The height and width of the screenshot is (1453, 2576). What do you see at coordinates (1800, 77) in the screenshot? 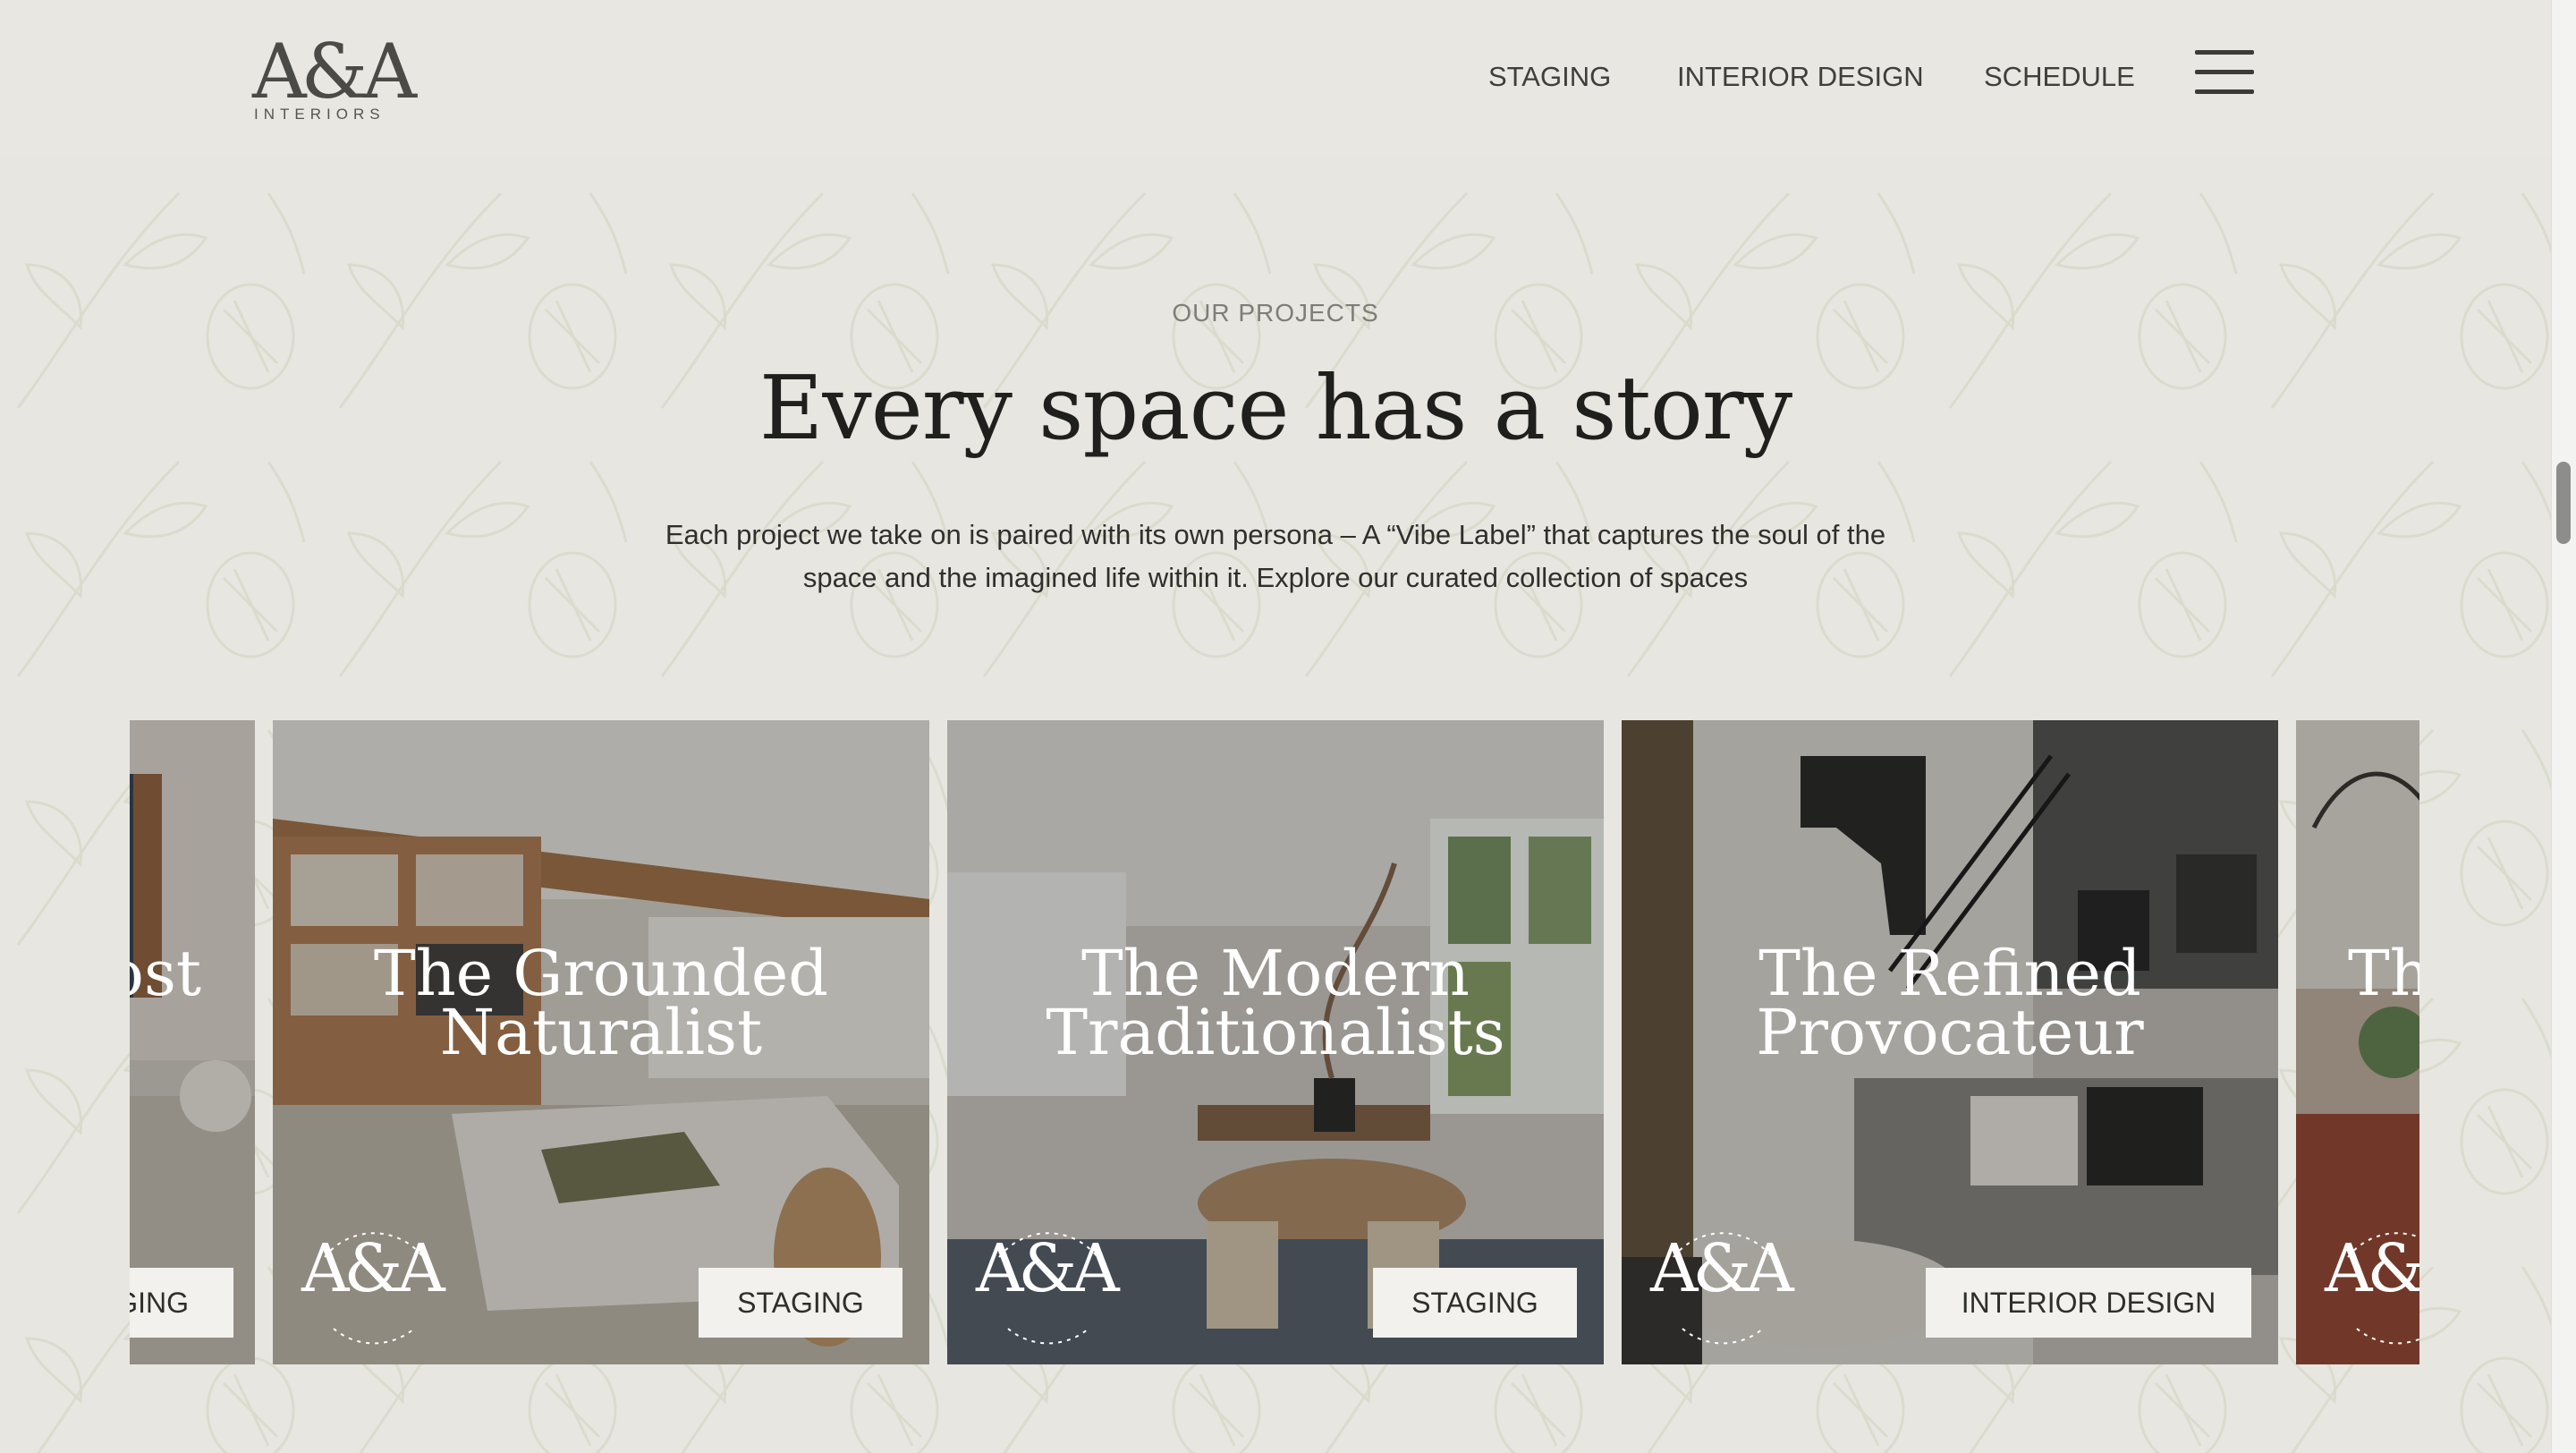
I see `nav-link-interior-design: INTERIOR DESIGN` at bounding box center [1800, 77].